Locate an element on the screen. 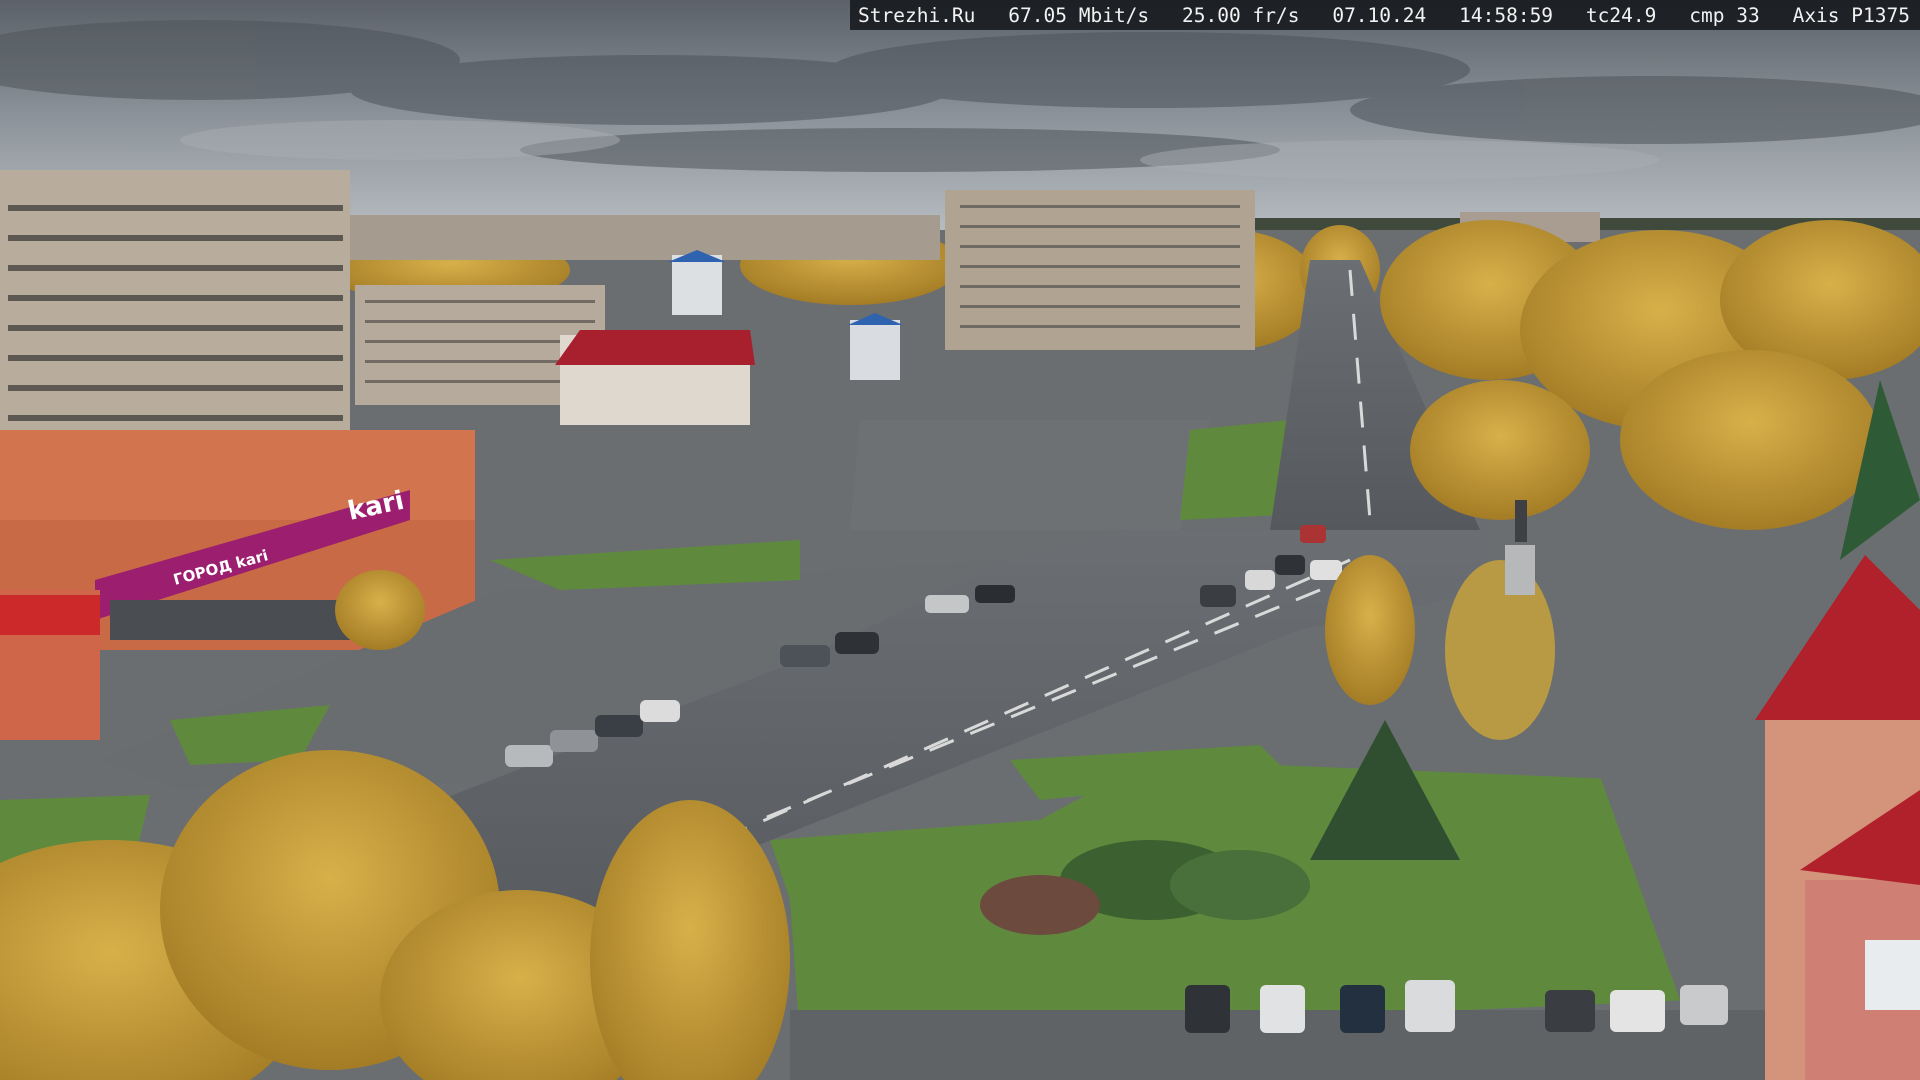 The width and height of the screenshot is (1920, 1080). overlay-bitrate: 67.05 Mbit/s is located at coordinates (1079, 15).